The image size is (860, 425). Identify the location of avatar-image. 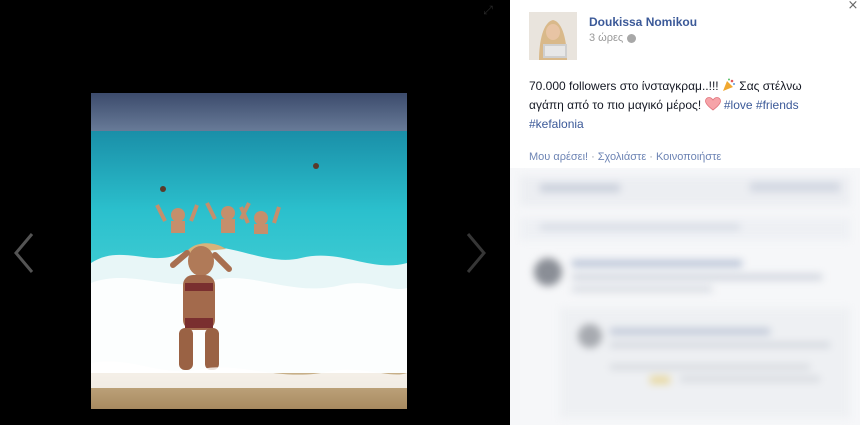
(553, 36).